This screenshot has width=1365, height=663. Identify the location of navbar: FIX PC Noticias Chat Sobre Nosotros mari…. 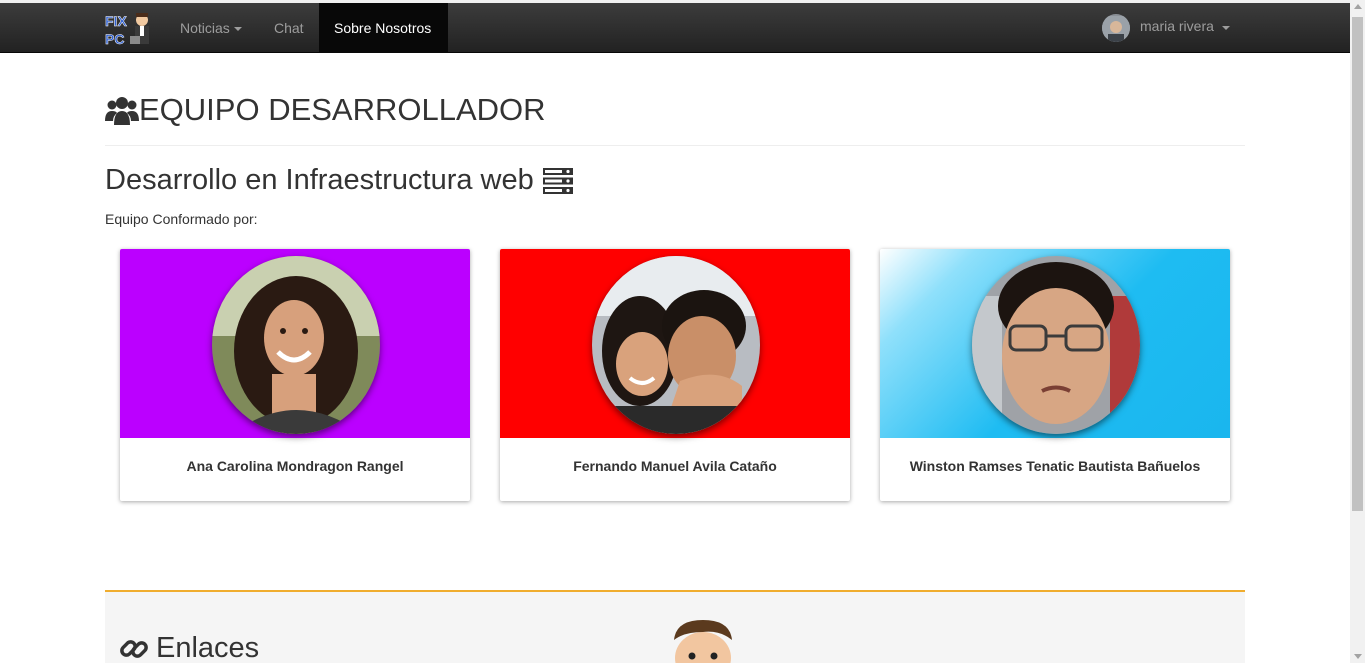
(675, 28).